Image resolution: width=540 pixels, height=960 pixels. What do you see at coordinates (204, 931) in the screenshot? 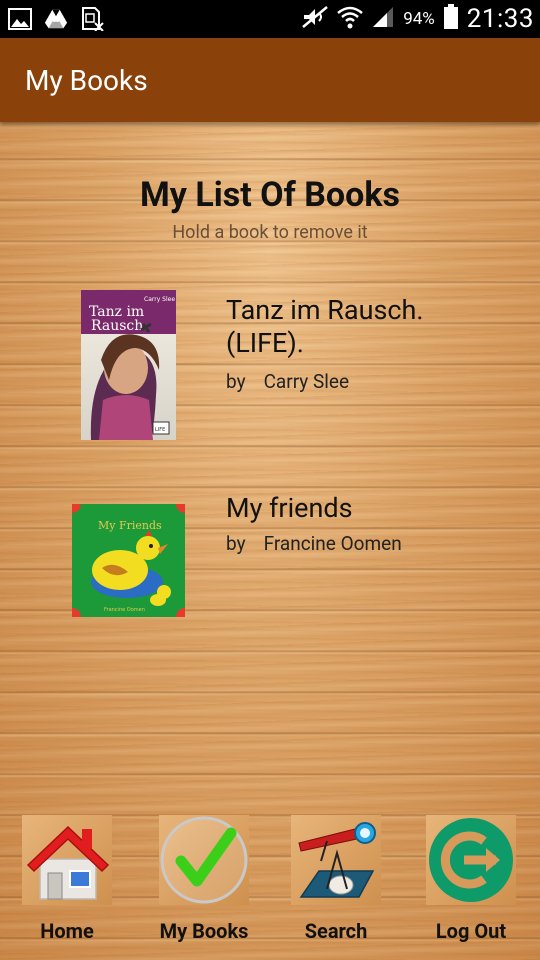
I see `nav-label: My Books` at bounding box center [204, 931].